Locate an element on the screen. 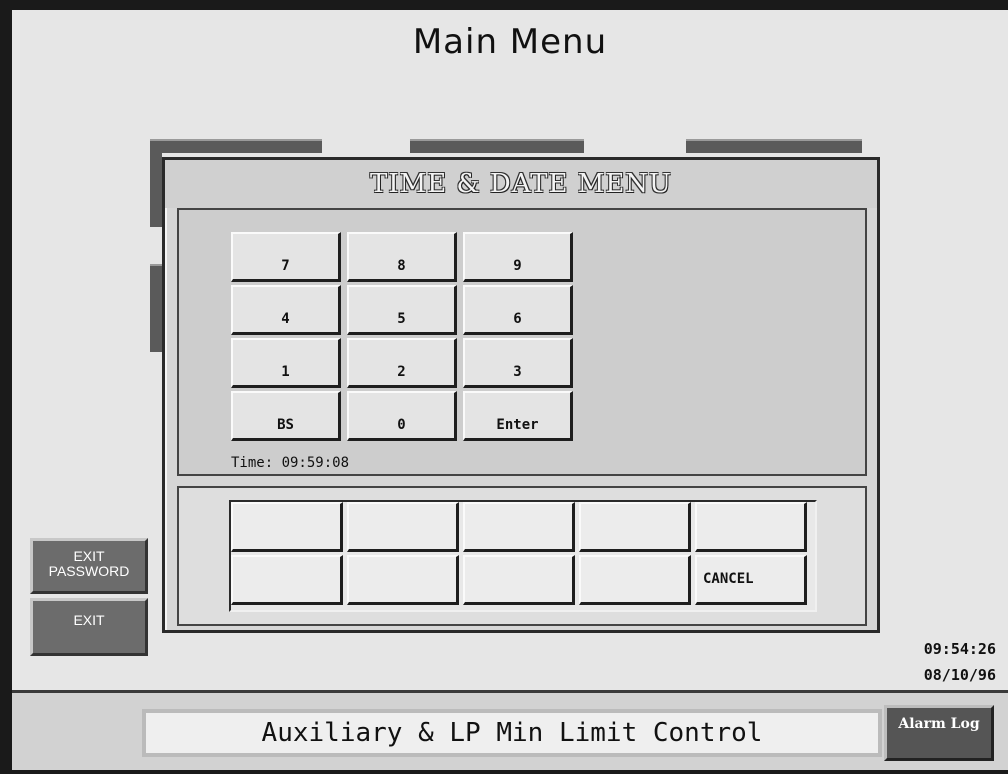 Image resolution: width=1008 pixels, height=774 pixels. function-key-grid: CANCEL is located at coordinates (523, 556).